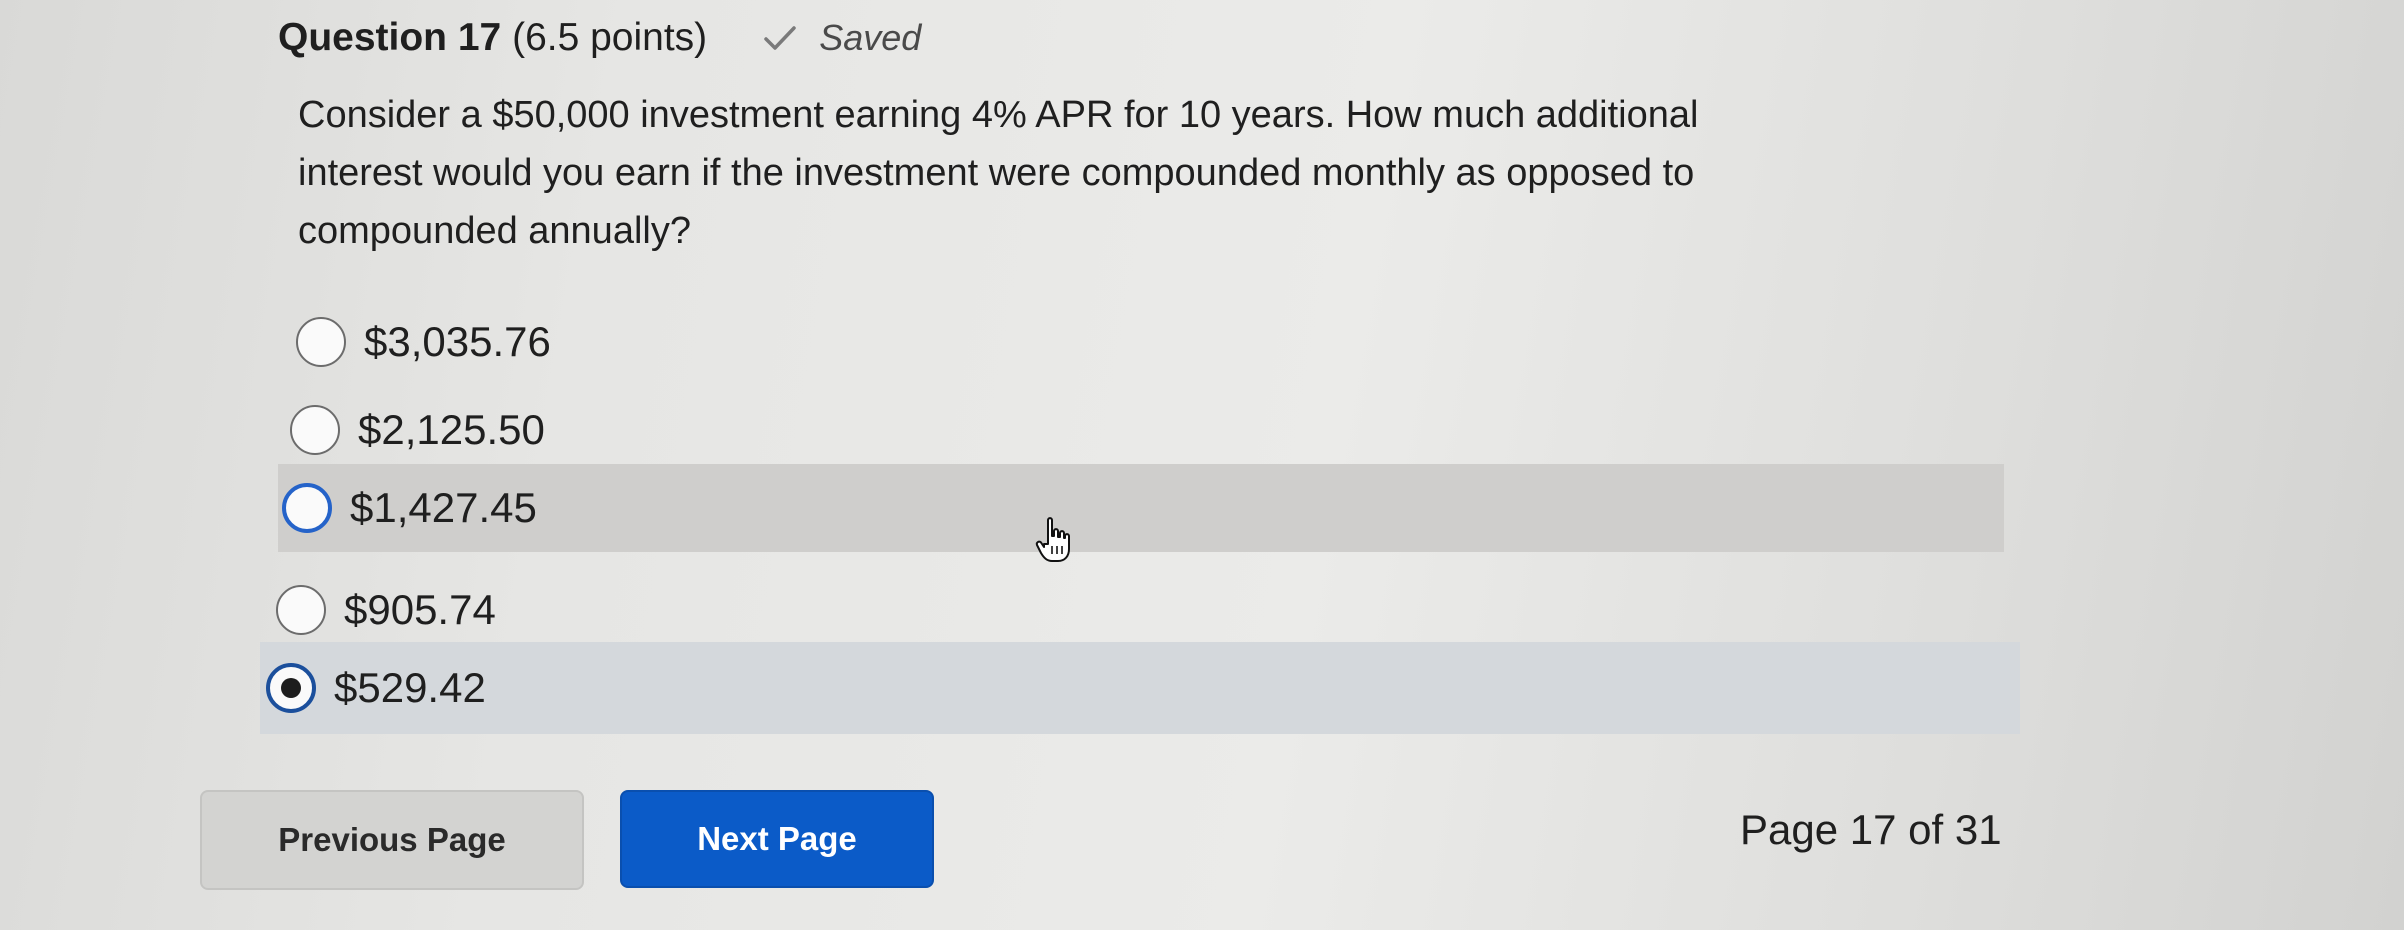 The height and width of the screenshot is (930, 2404). What do you see at coordinates (1141, 508) in the screenshot?
I see `answer-option-3: $1,427.45` at bounding box center [1141, 508].